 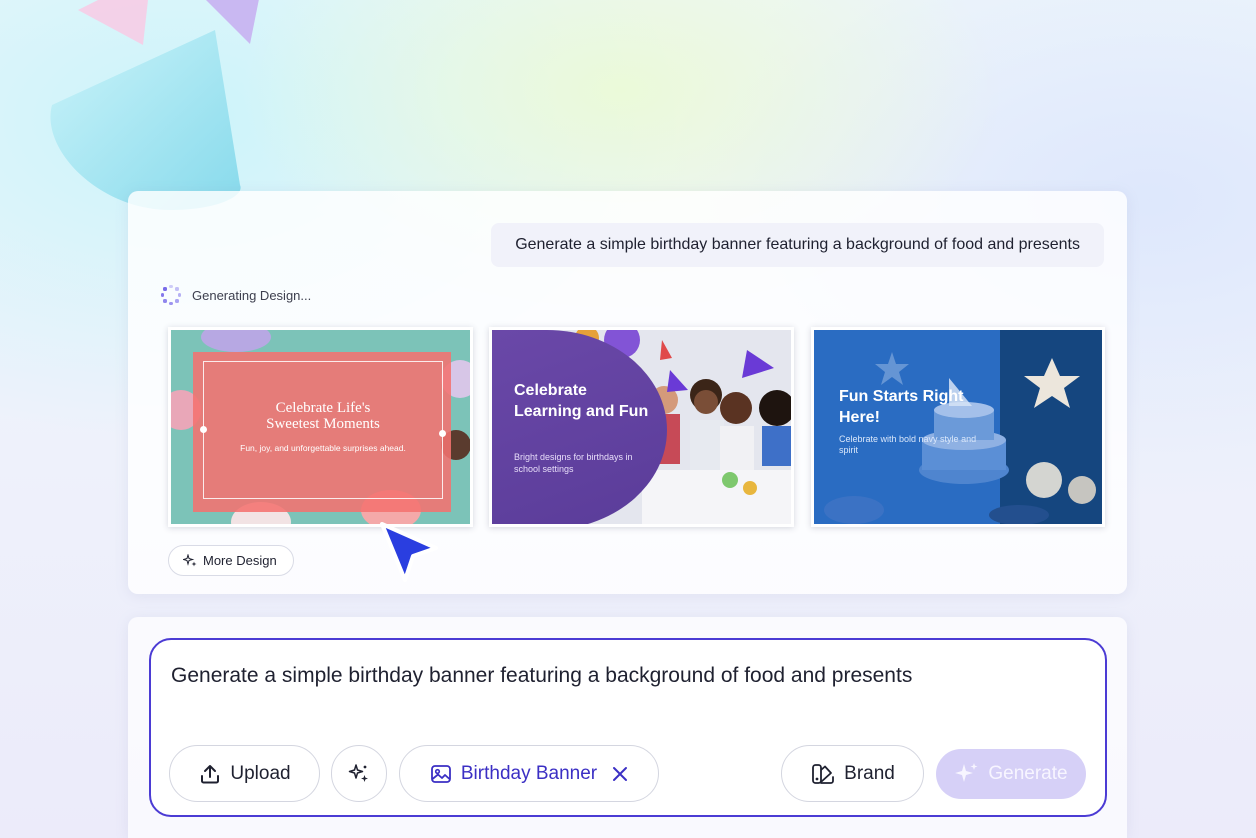 I want to click on design-title-line: Celebrate Life's, so click(x=323, y=408).